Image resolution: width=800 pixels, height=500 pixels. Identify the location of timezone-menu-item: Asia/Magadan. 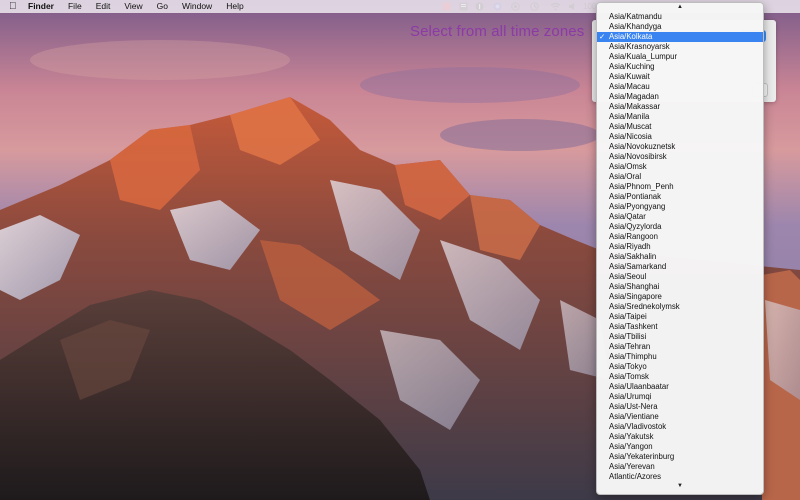
(680, 97).